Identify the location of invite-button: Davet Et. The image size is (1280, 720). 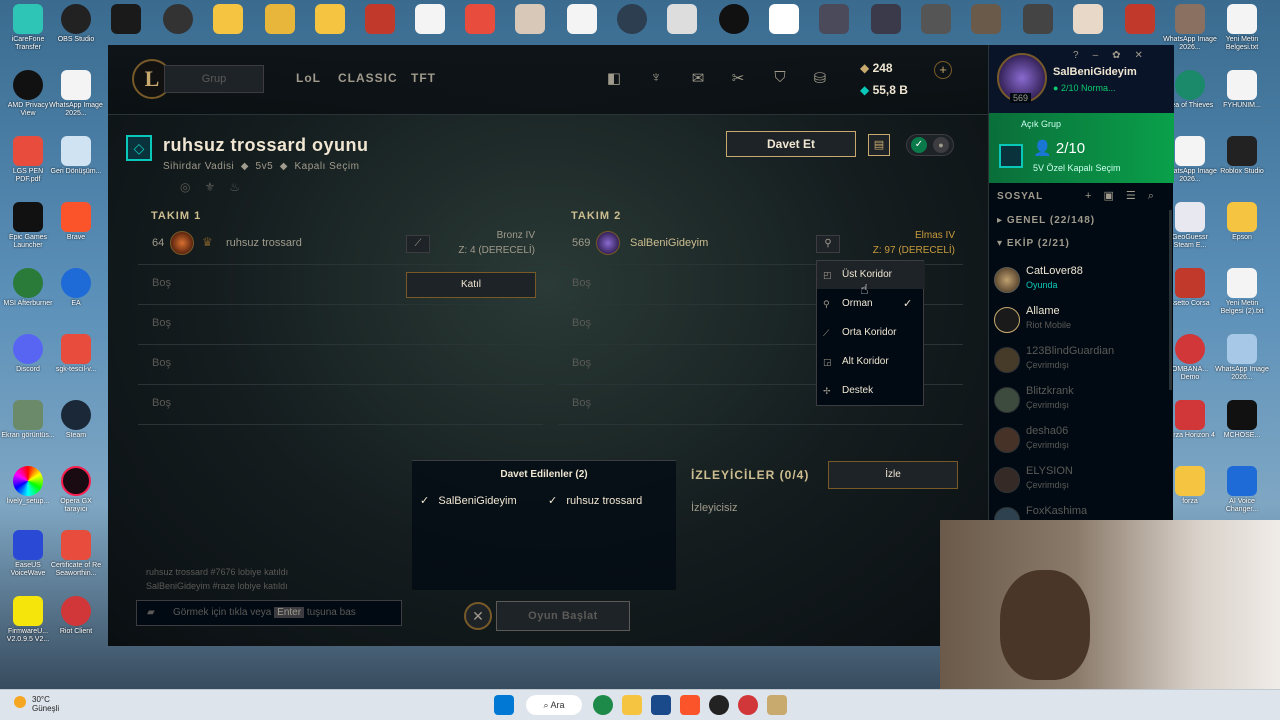
(791, 144).